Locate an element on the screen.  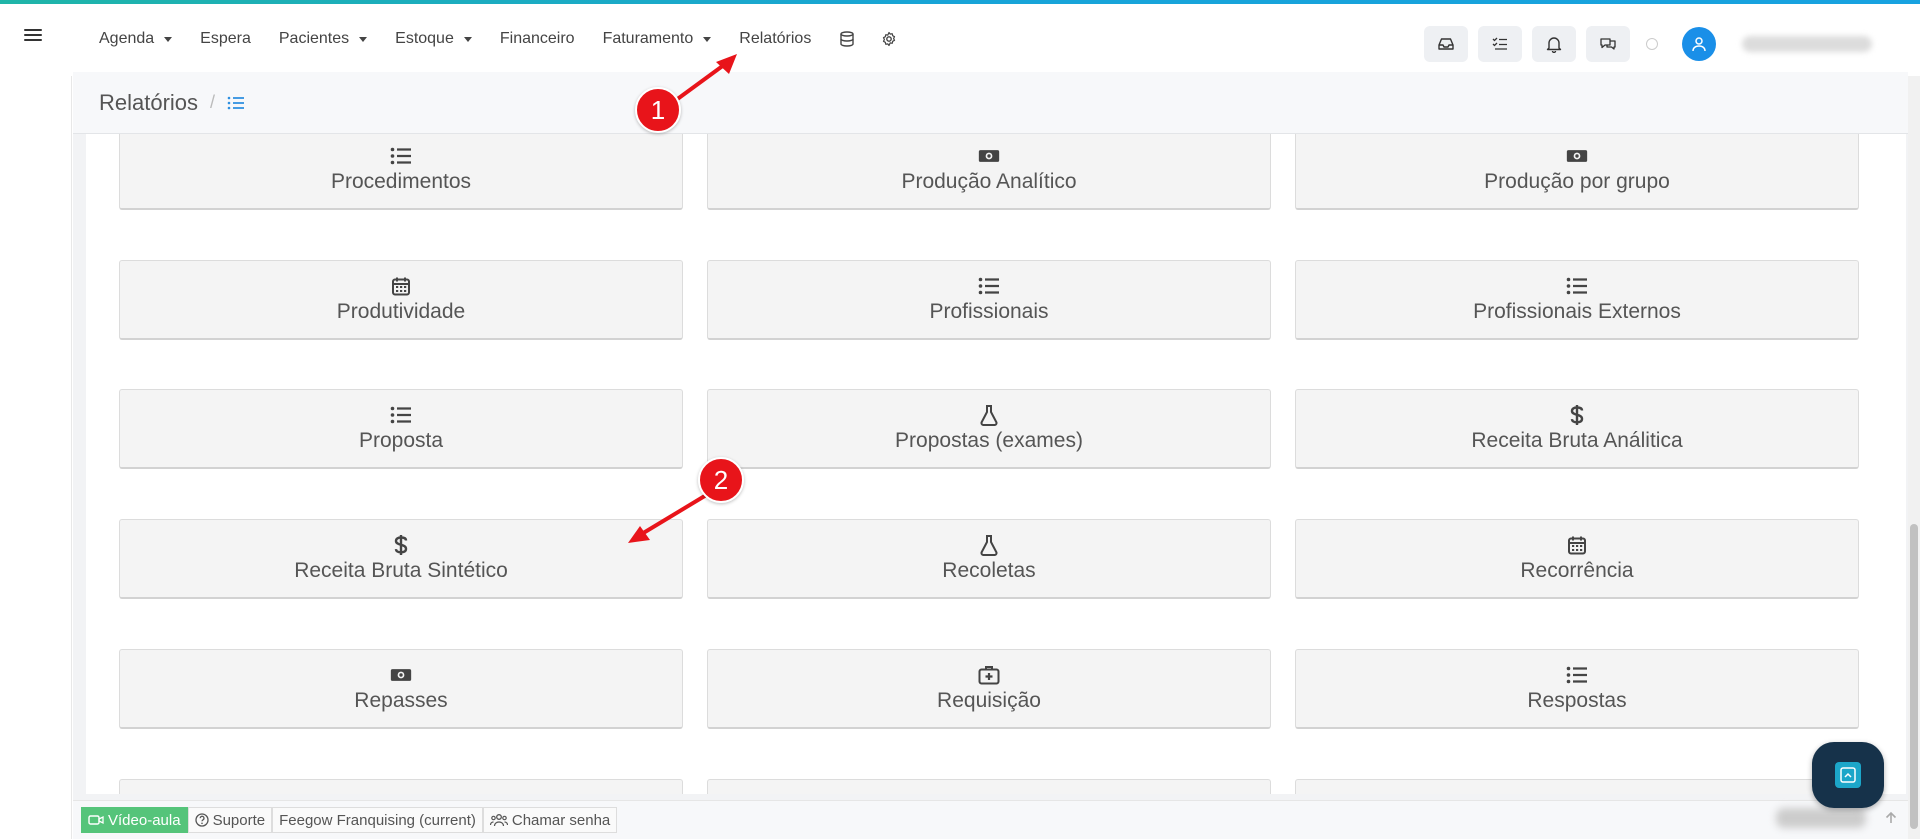
inbox-button is located at coordinates (1446, 44).